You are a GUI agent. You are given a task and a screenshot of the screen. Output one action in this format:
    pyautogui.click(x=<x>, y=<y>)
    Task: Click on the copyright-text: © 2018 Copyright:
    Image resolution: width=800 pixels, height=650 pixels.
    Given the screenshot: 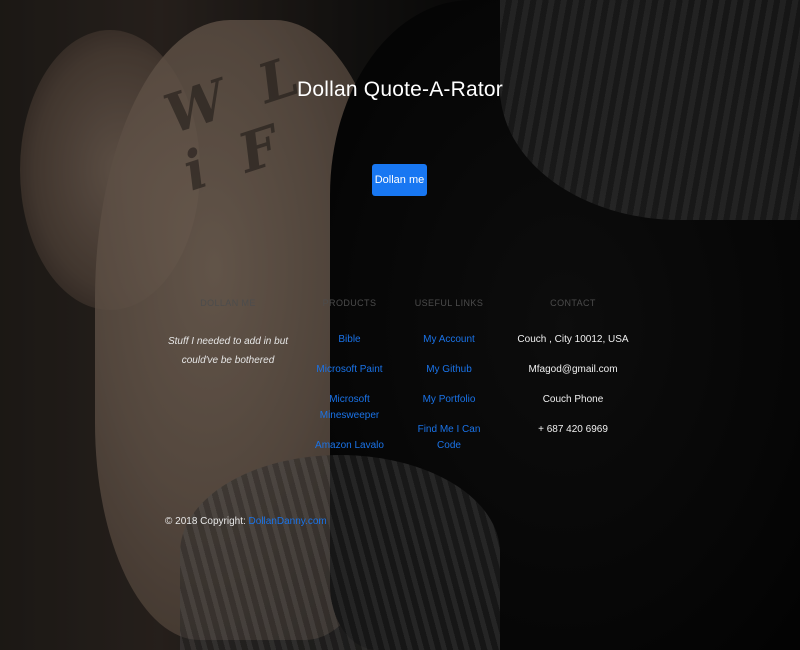 What is the action you would take?
    pyautogui.click(x=205, y=521)
    